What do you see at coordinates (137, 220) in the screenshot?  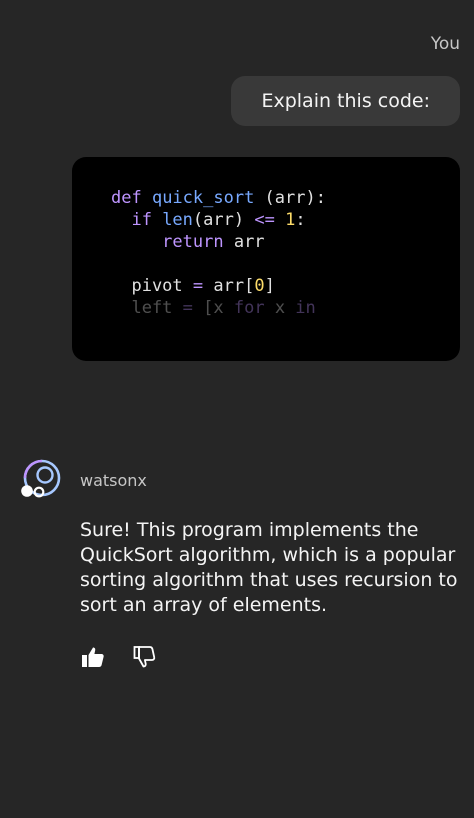 I see `code-token: if` at bounding box center [137, 220].